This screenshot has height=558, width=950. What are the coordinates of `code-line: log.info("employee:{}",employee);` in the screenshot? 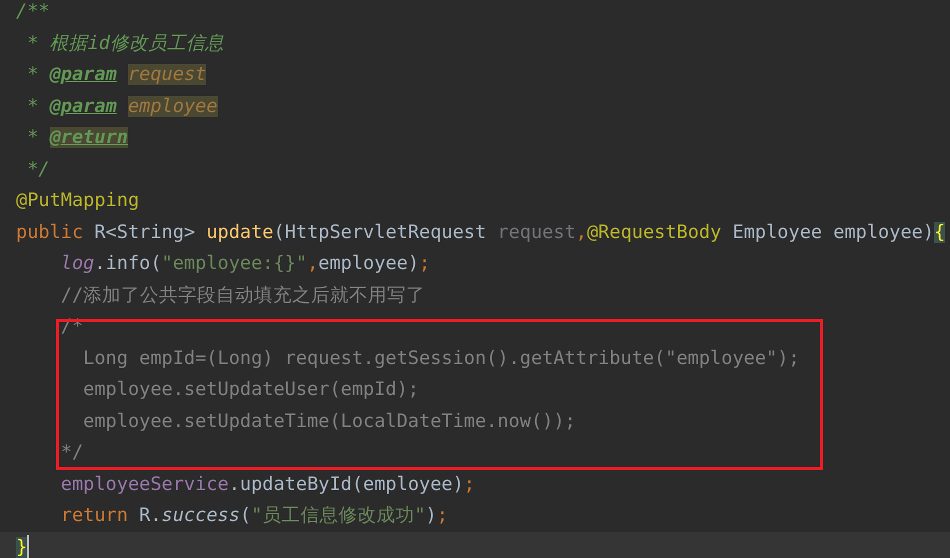 It's located at (246, 264).